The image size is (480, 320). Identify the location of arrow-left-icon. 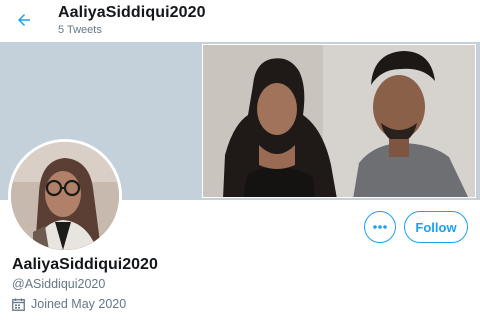
(24, 20).